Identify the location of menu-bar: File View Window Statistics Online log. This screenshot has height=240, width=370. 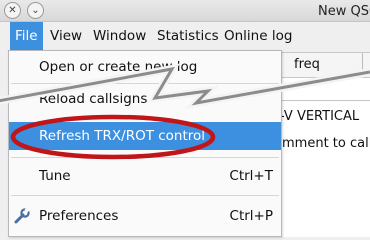
(185, 36).